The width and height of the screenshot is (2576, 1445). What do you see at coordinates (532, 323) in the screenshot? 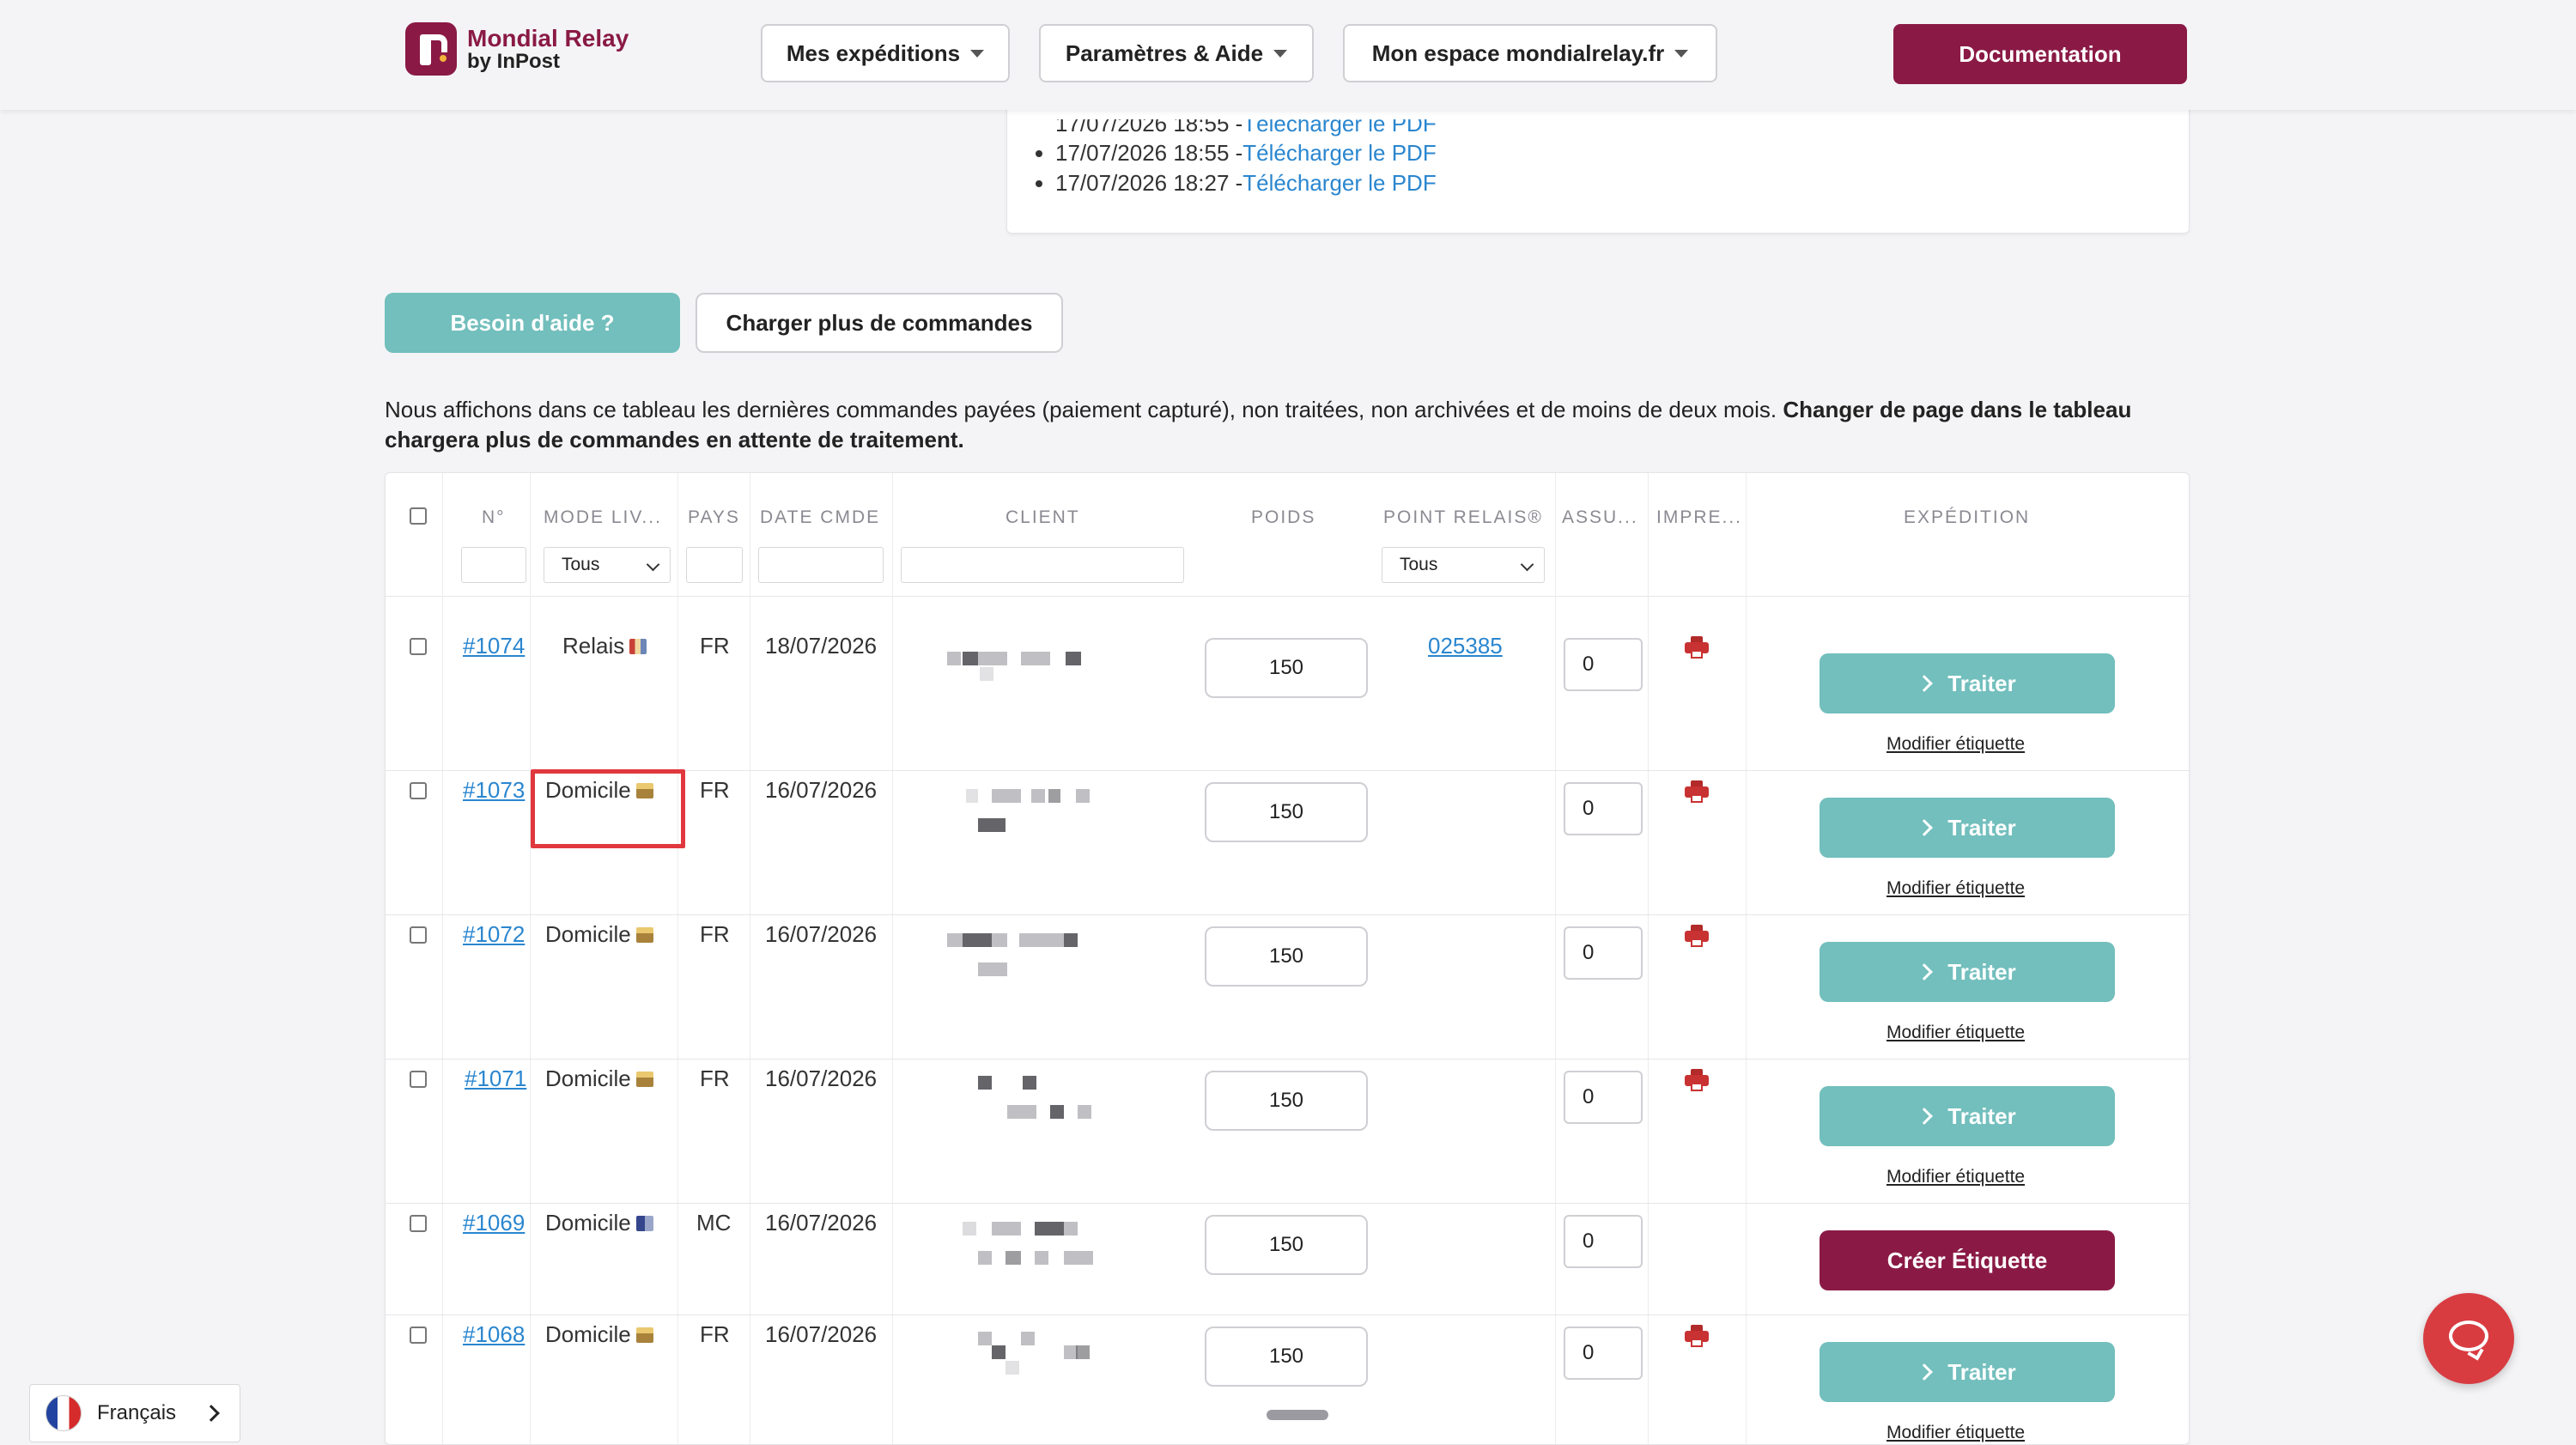
I see `help-button: Besoin d'aide ?` at bounding box center [532, 323].